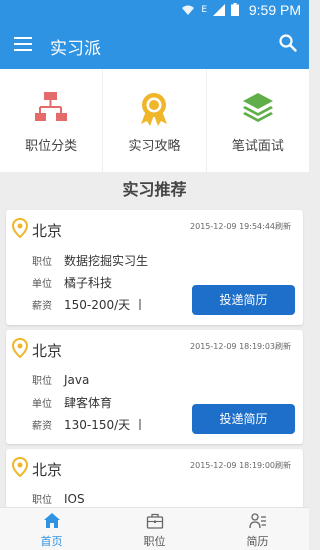 The image size is (320, 550). Describe the element at coordinates (60, 379) in the screenshot. I see `card-row-position: 职位 Java` at that location.